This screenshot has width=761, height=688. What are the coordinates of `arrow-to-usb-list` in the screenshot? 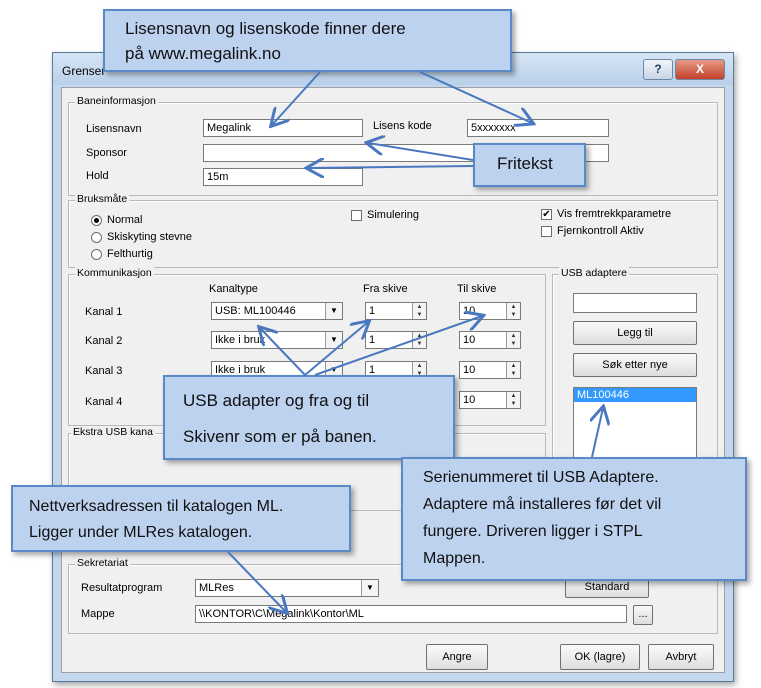 It's located at (597, 433).